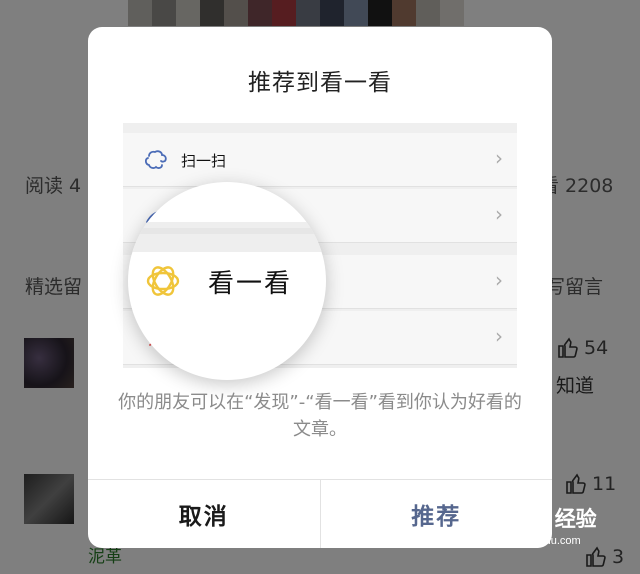  What do you see at coordinates (540, 517) in the screenshot?
I see `paw-icon` at bounding box center [540, 517].